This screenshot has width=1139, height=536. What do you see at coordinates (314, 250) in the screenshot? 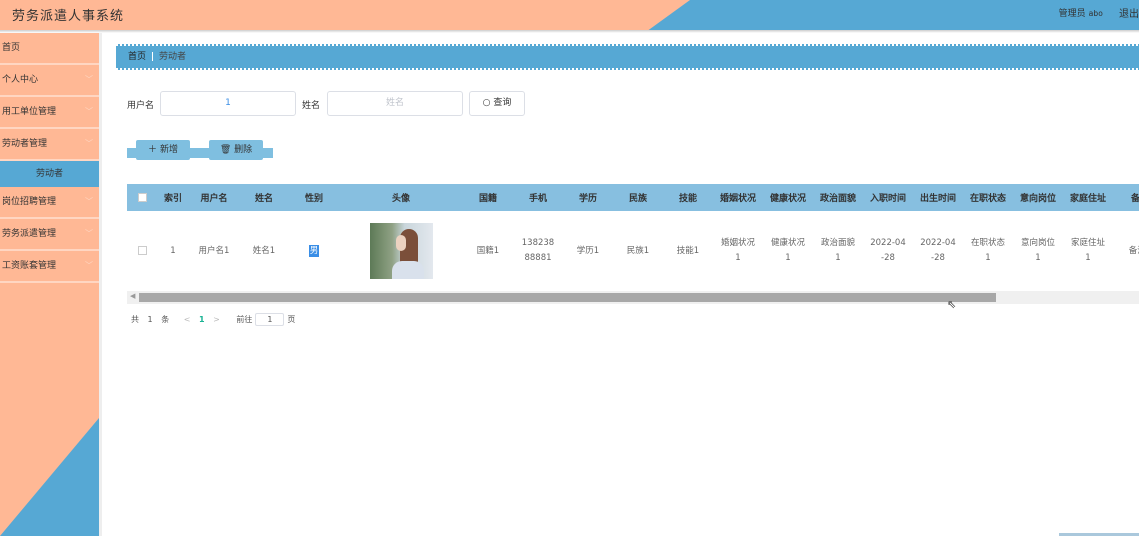
I see `cell-gender: 男` at bounding box center [314, 250].